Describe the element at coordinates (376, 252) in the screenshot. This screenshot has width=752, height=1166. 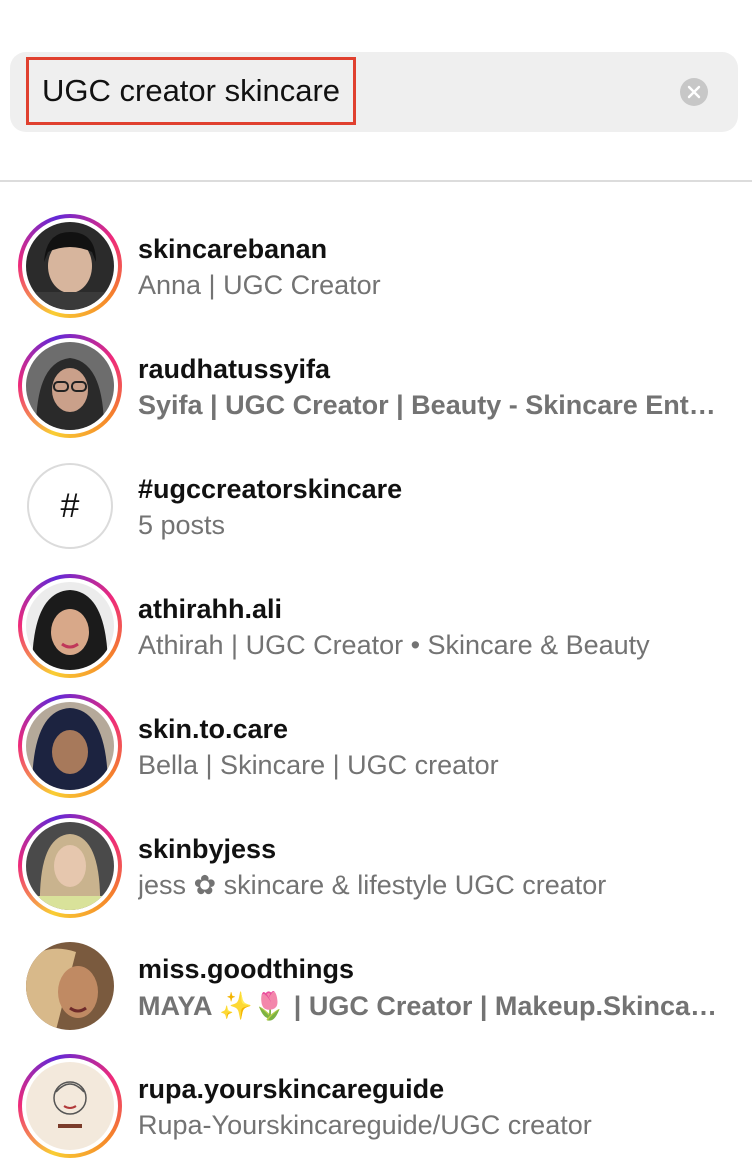
I see `list-item: skincarebanan Anna | UGC Creator` at that location.